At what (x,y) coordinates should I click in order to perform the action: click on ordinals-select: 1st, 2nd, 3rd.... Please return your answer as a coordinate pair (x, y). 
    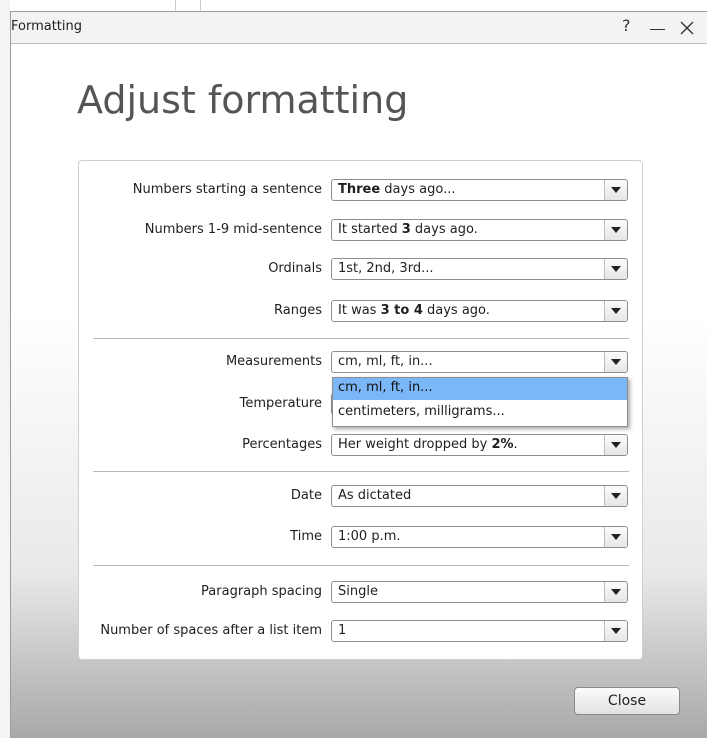
    Looking at the image, I should click on (479, 269).